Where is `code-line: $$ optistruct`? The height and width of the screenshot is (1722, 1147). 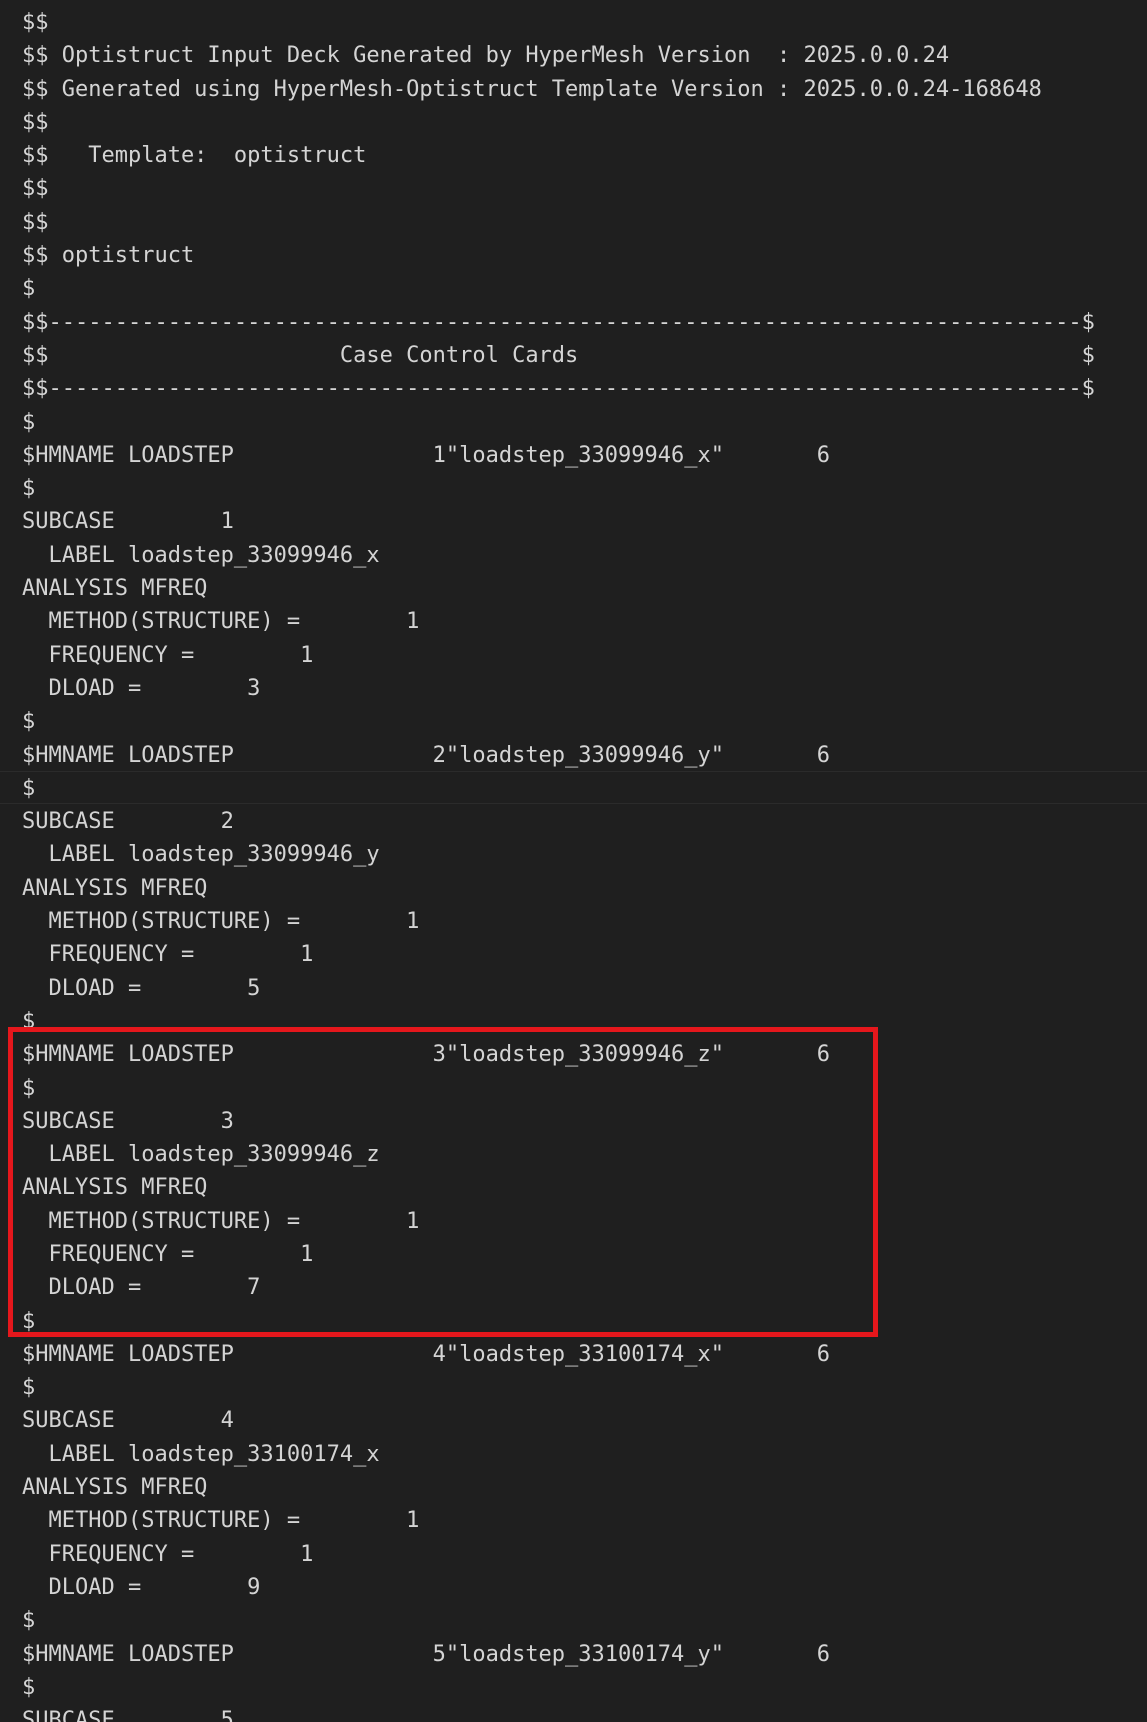 code-line: $$ optistruct is located at coordinates (558, 255).